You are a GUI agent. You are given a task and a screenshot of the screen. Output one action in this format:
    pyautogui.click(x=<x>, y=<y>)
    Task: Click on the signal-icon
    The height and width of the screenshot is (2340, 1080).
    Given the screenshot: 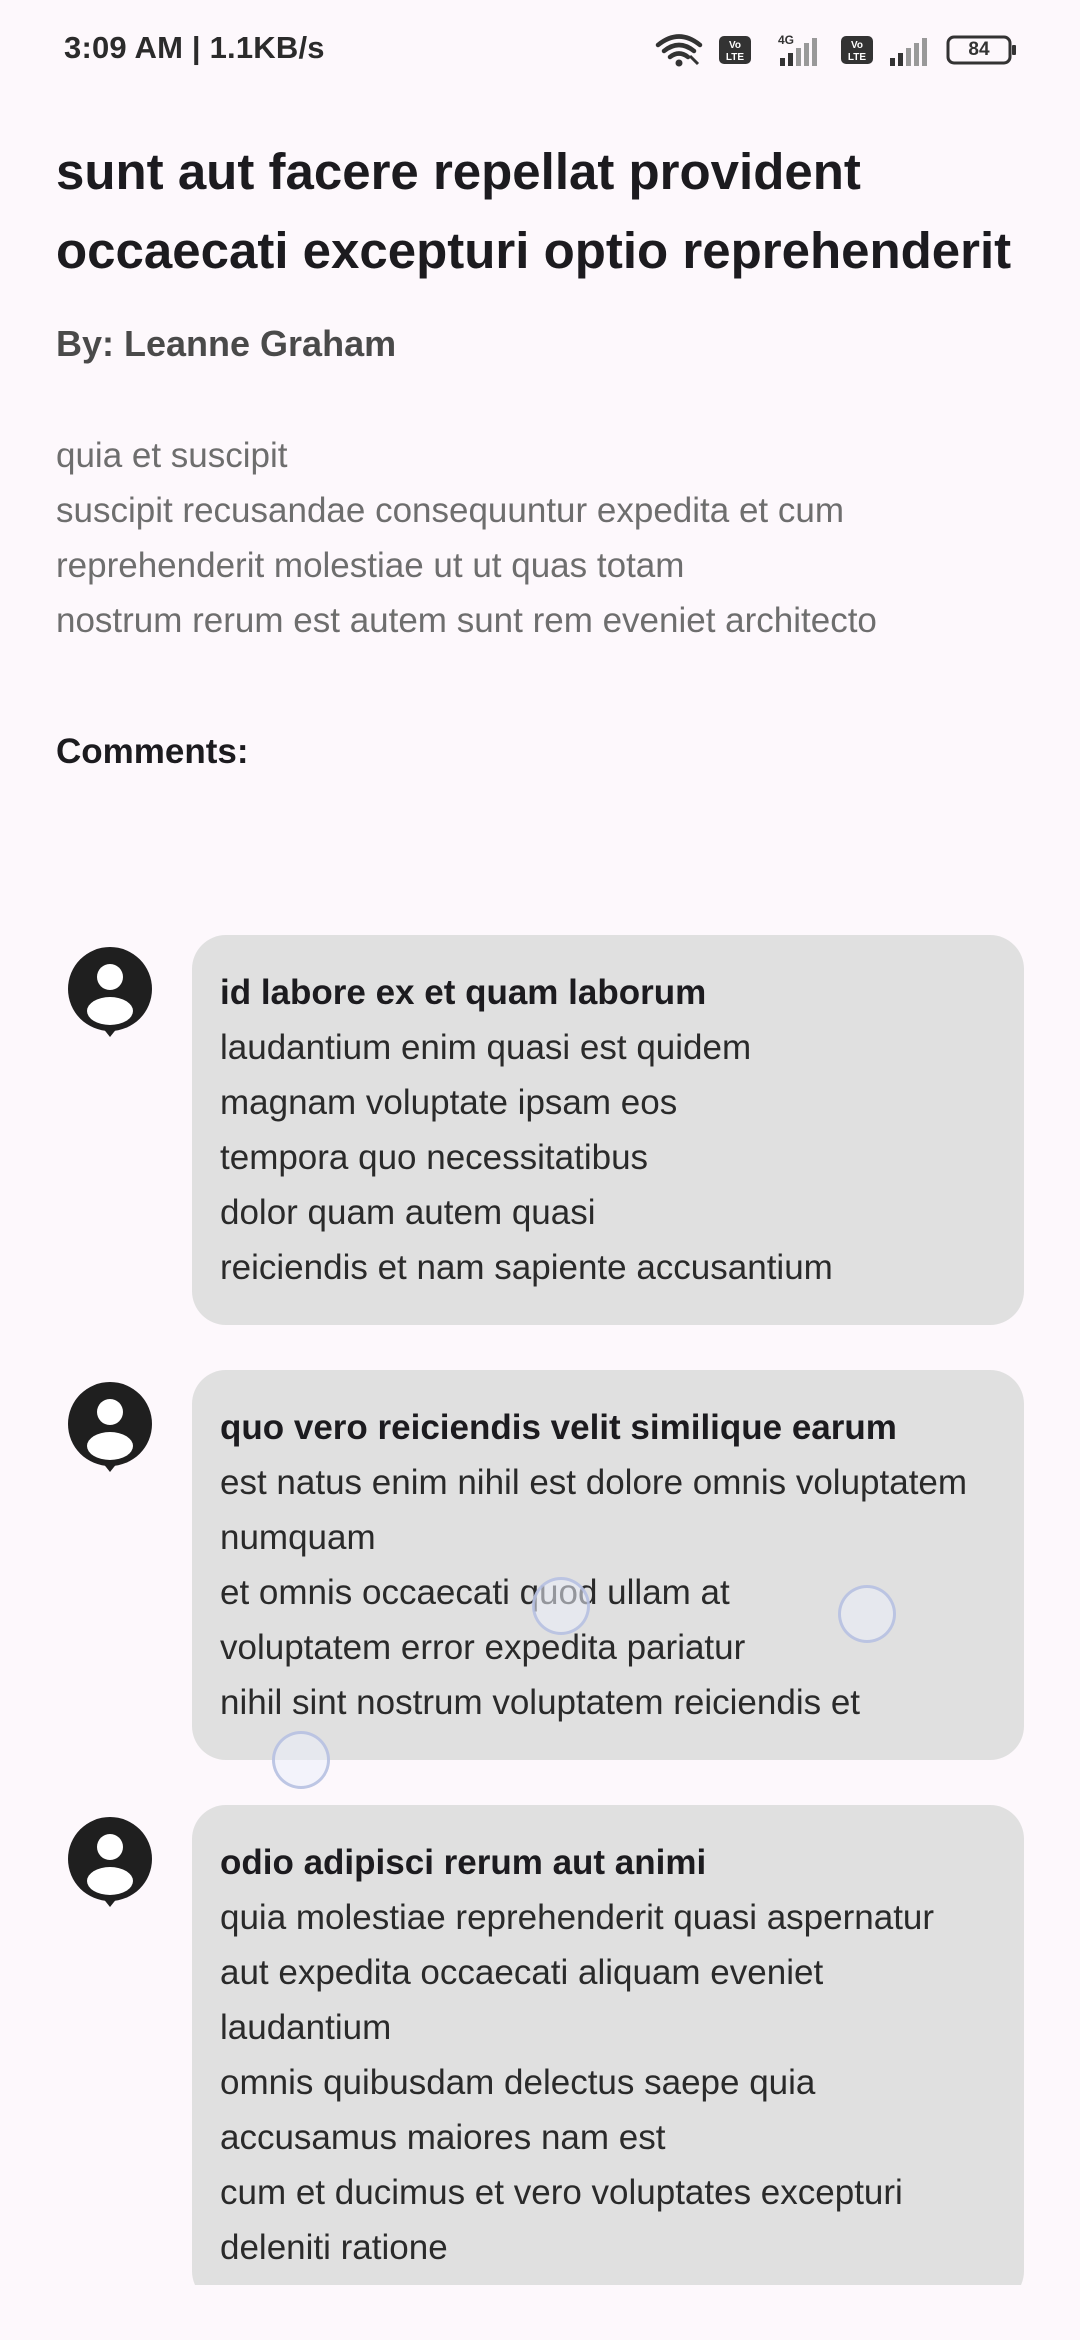 What is the action you would take?
    pyautogui.click(x=910, y=50)
    